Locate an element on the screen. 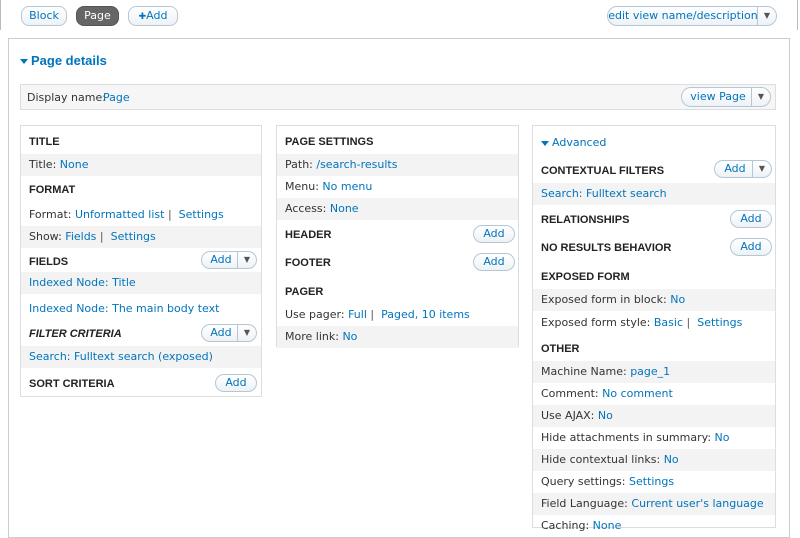 The width and height of the screenshot is (800, 538). field-item-link: Indexed Node: Title is located at coordinates (82, 283).